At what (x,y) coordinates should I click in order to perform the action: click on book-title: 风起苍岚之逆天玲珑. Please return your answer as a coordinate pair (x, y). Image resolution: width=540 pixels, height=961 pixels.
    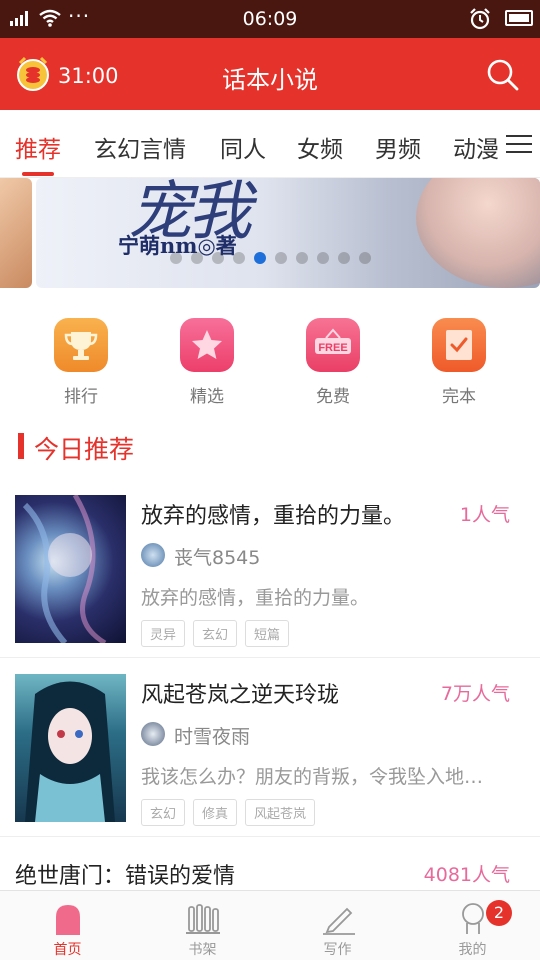
    Looking at the image, I should click on (240, 693).